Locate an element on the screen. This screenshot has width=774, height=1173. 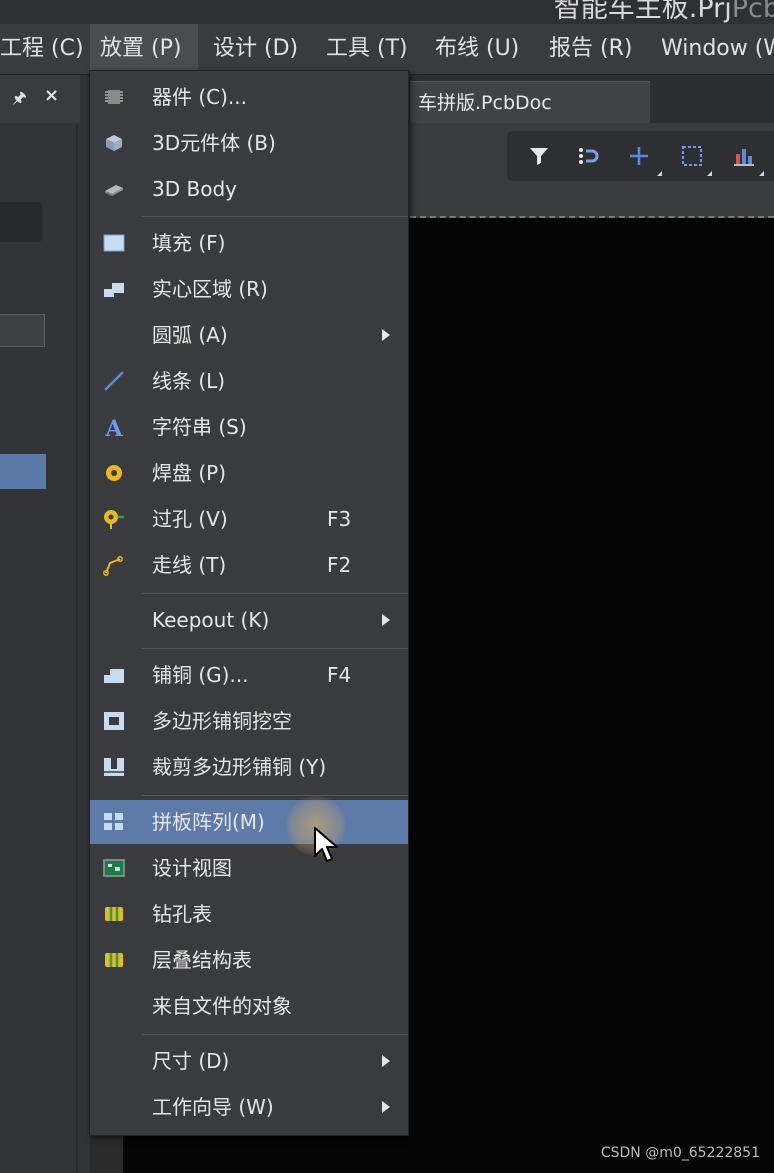
line-icon is located at coordinates (114, 381).